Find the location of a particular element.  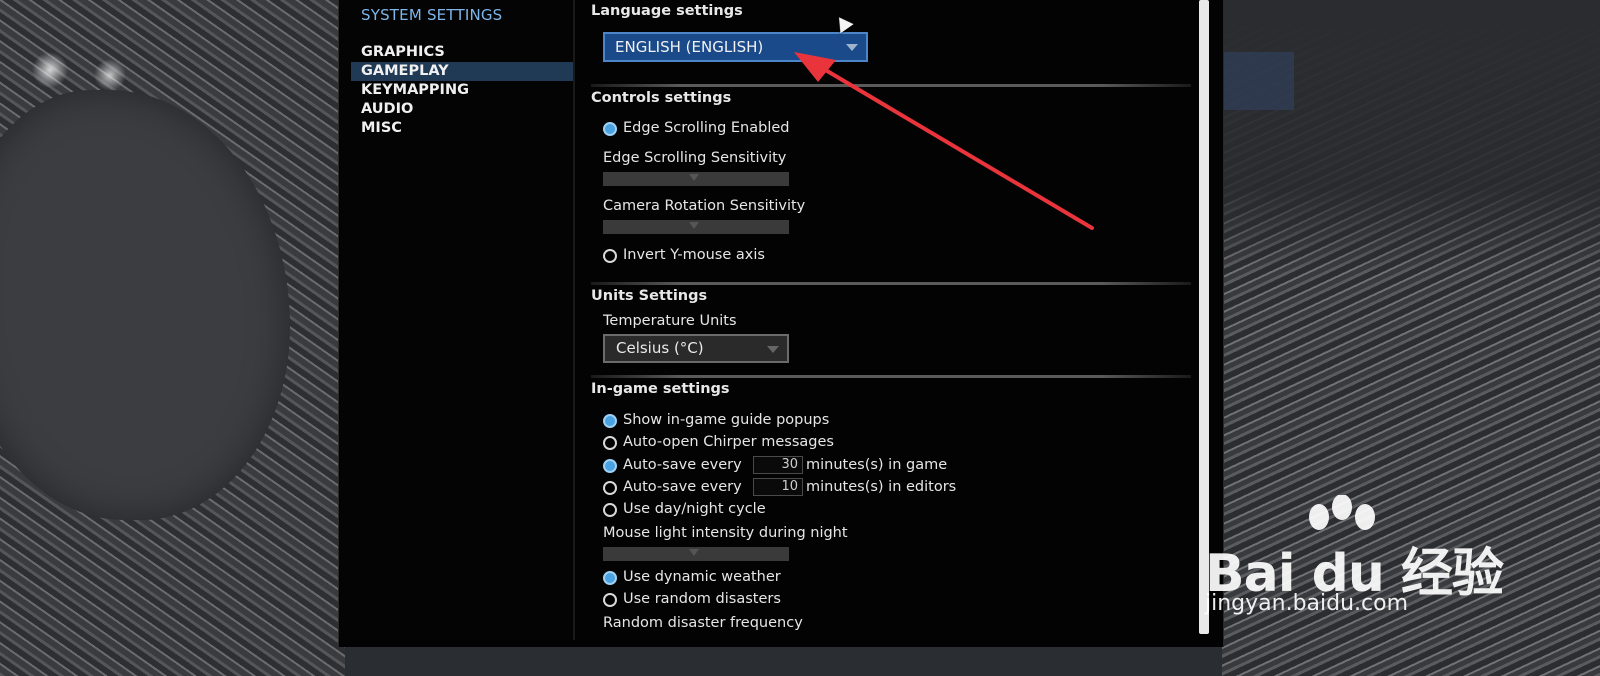

guide-popups-toggle: Show in-game guide popups is located at coordinates (716, 420).